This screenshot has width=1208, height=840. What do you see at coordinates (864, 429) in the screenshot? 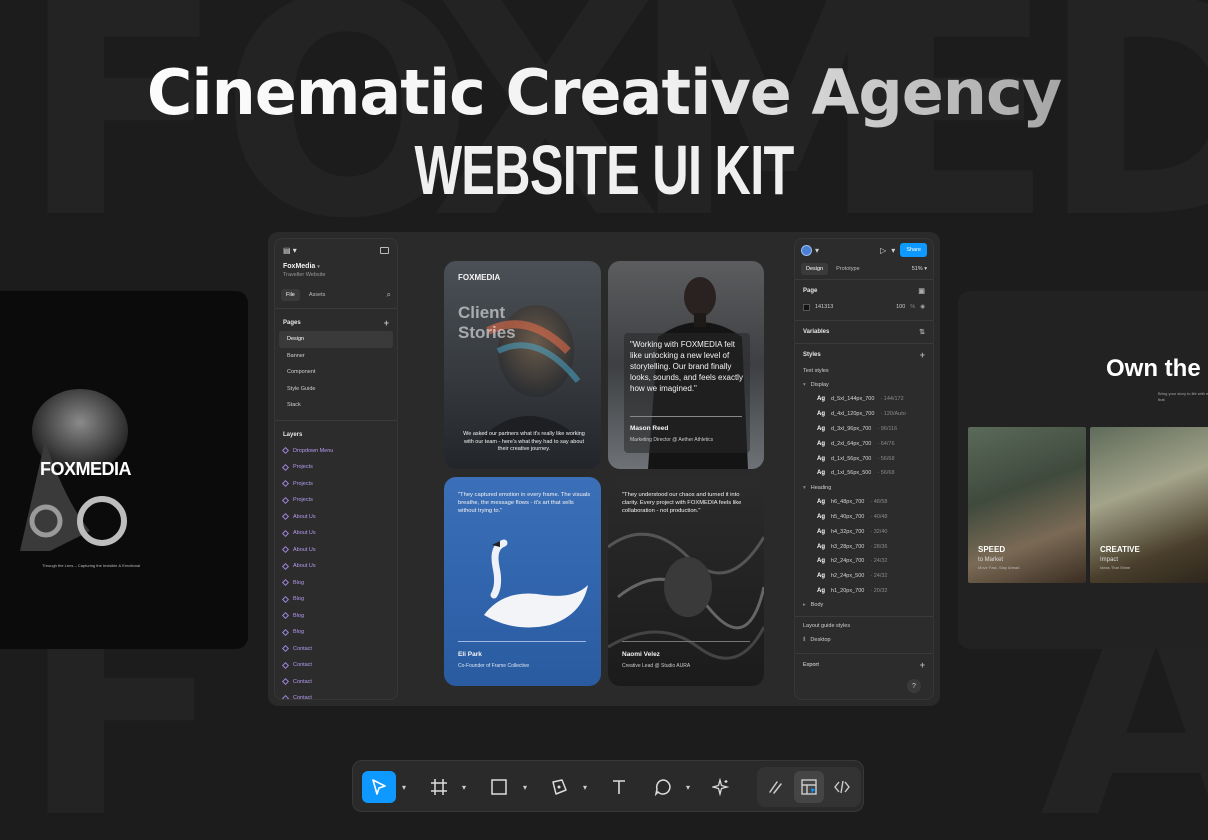
I see `text-style-item: Ag d_3xl_96px_700 · 96/116` at bounding box center [864, 429].